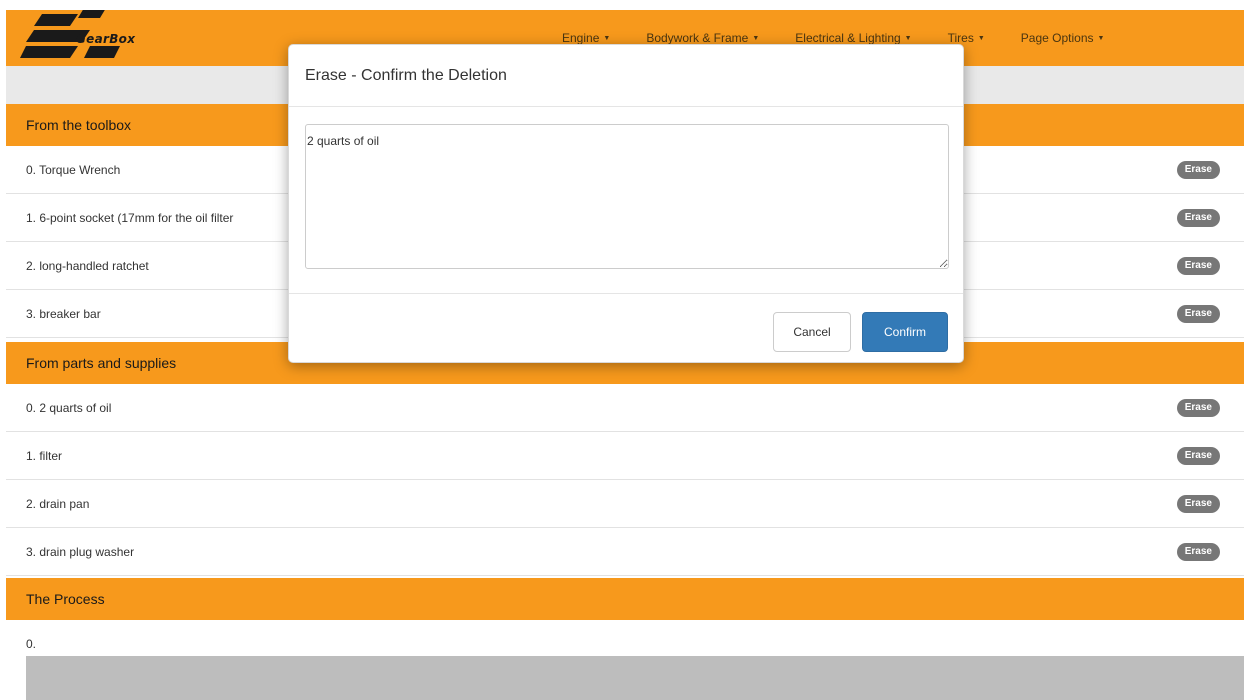 The image size is (1244, 700). Describe the element at coordinates (626, 76) in the screenshot. I see `modal-header: Erase - Confirm the Deletion` at that location.